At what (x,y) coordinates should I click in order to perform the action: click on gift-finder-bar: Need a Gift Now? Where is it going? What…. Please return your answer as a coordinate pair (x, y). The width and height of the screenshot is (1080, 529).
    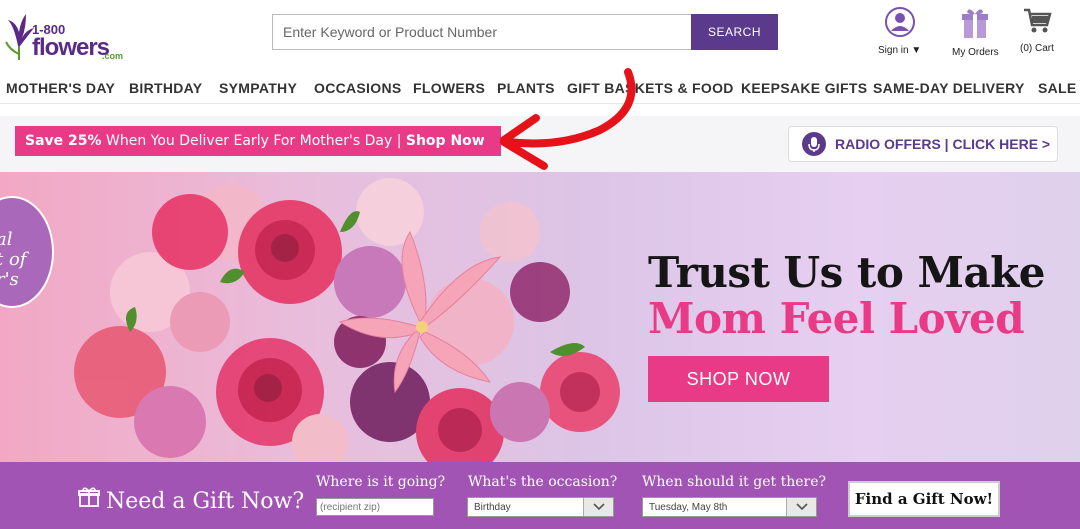
    Looking at the image, I should click on (540, 495).